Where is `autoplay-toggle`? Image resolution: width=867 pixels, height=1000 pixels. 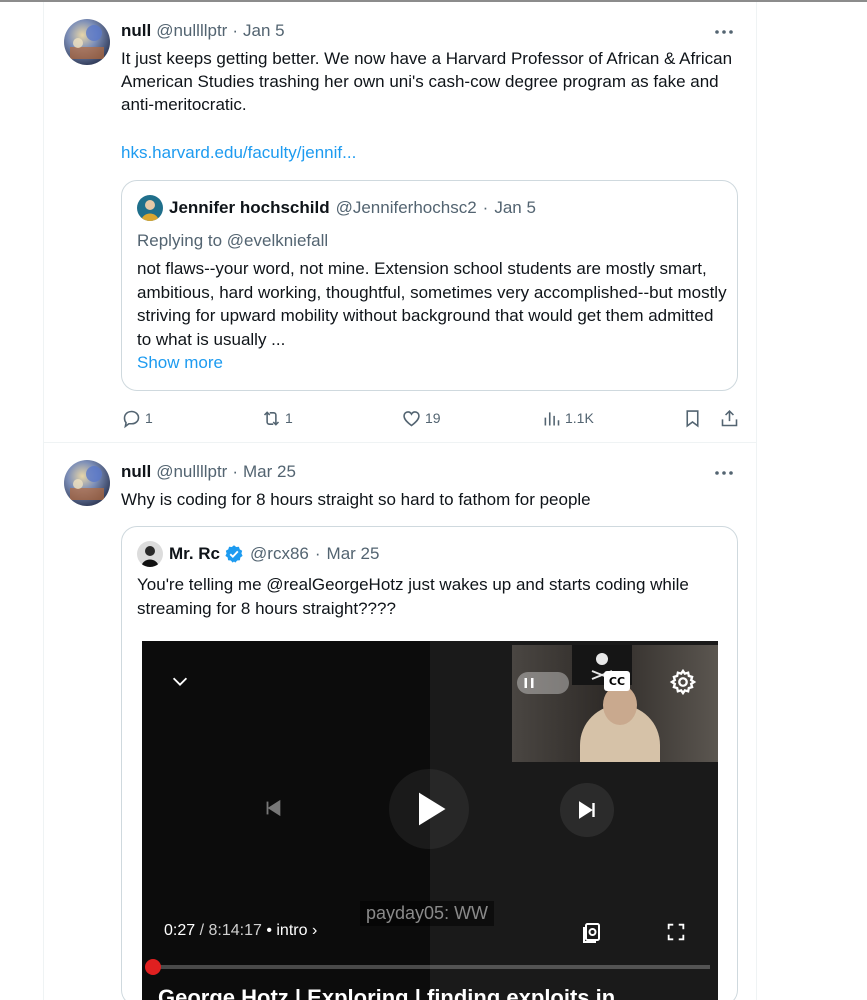 autoplay-toggle is located at coordinates (543, 683).